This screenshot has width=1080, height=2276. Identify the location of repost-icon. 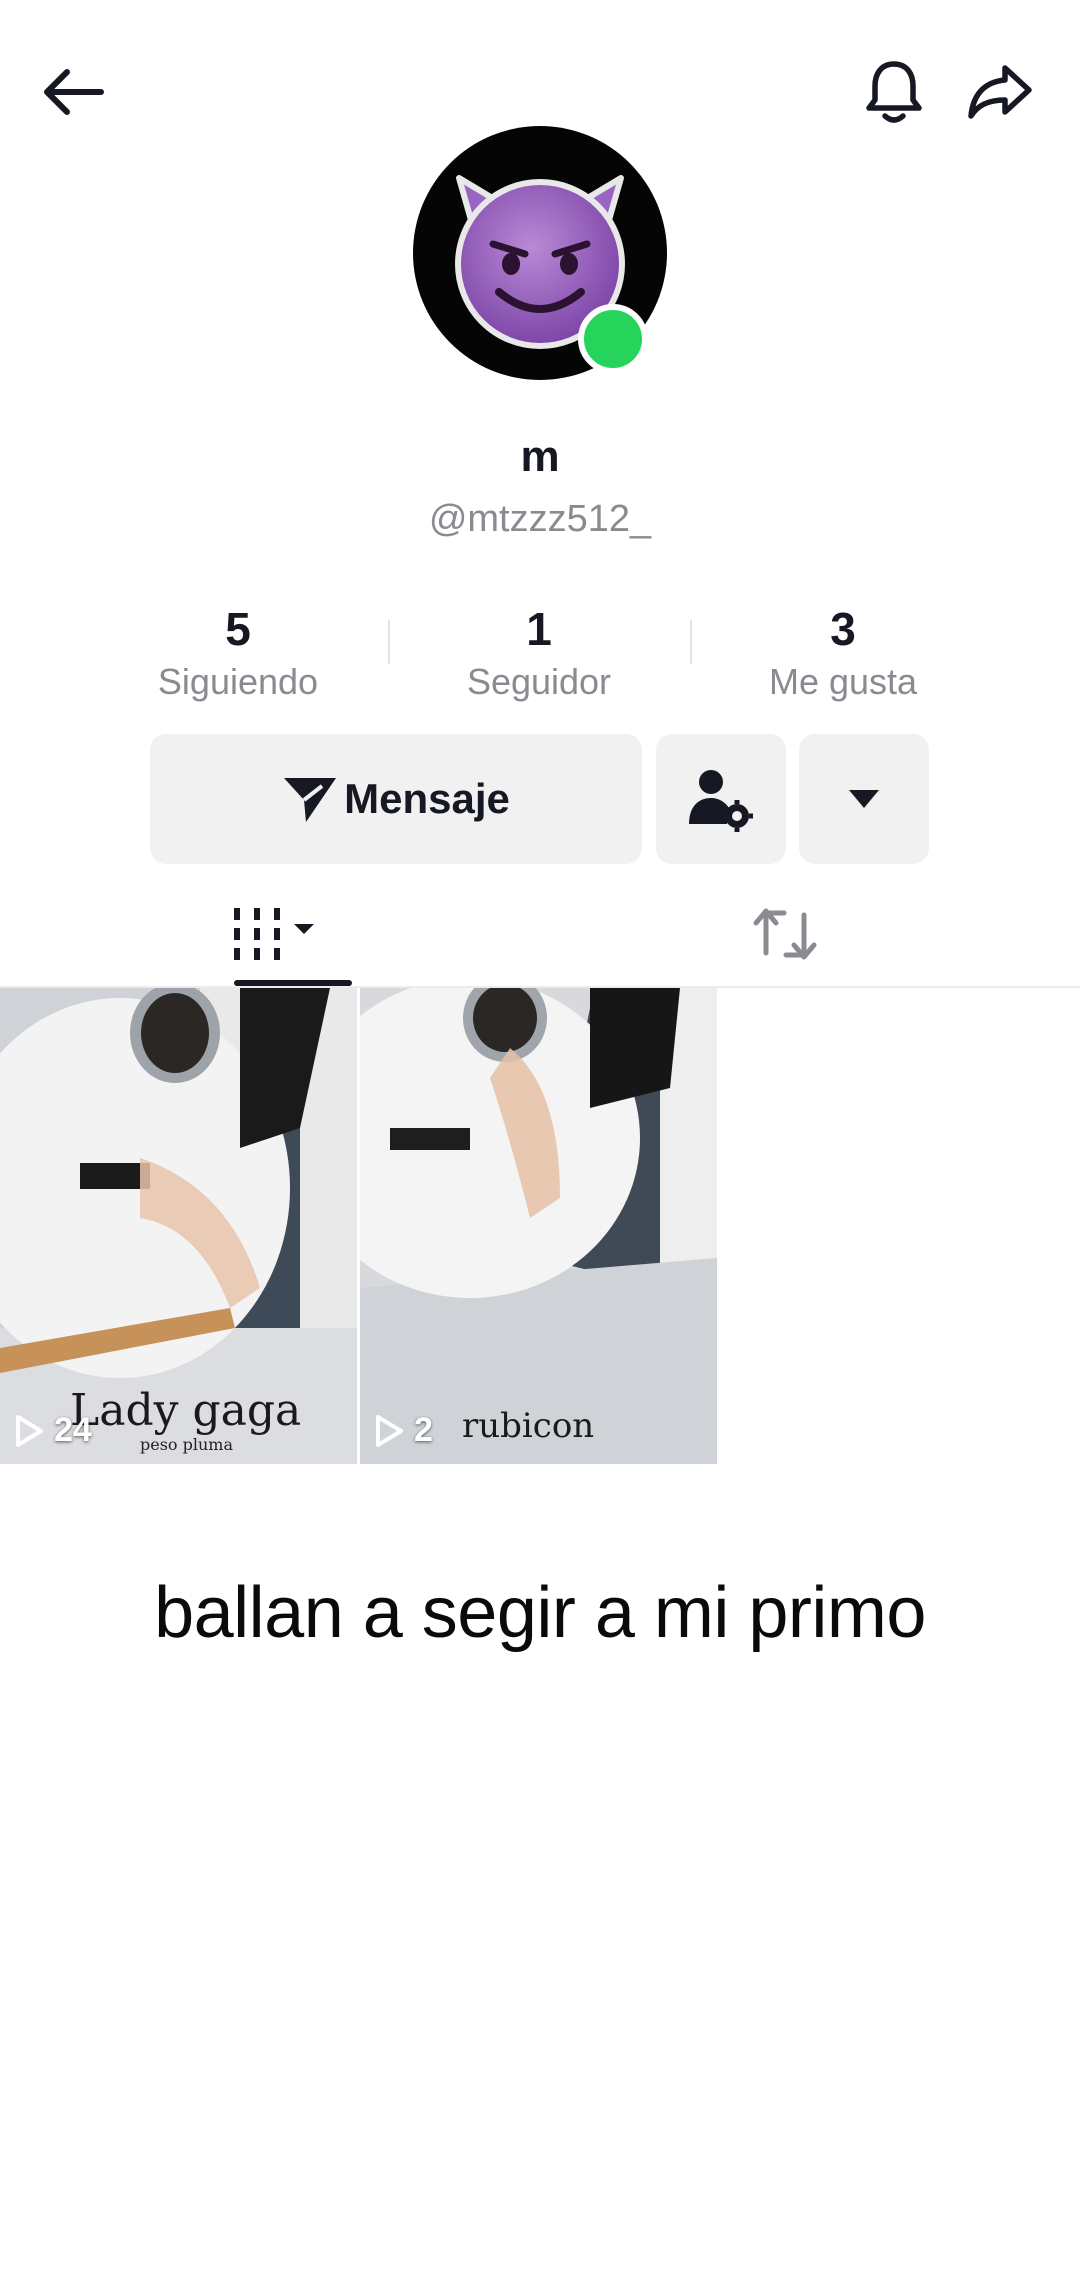
(785, 934).